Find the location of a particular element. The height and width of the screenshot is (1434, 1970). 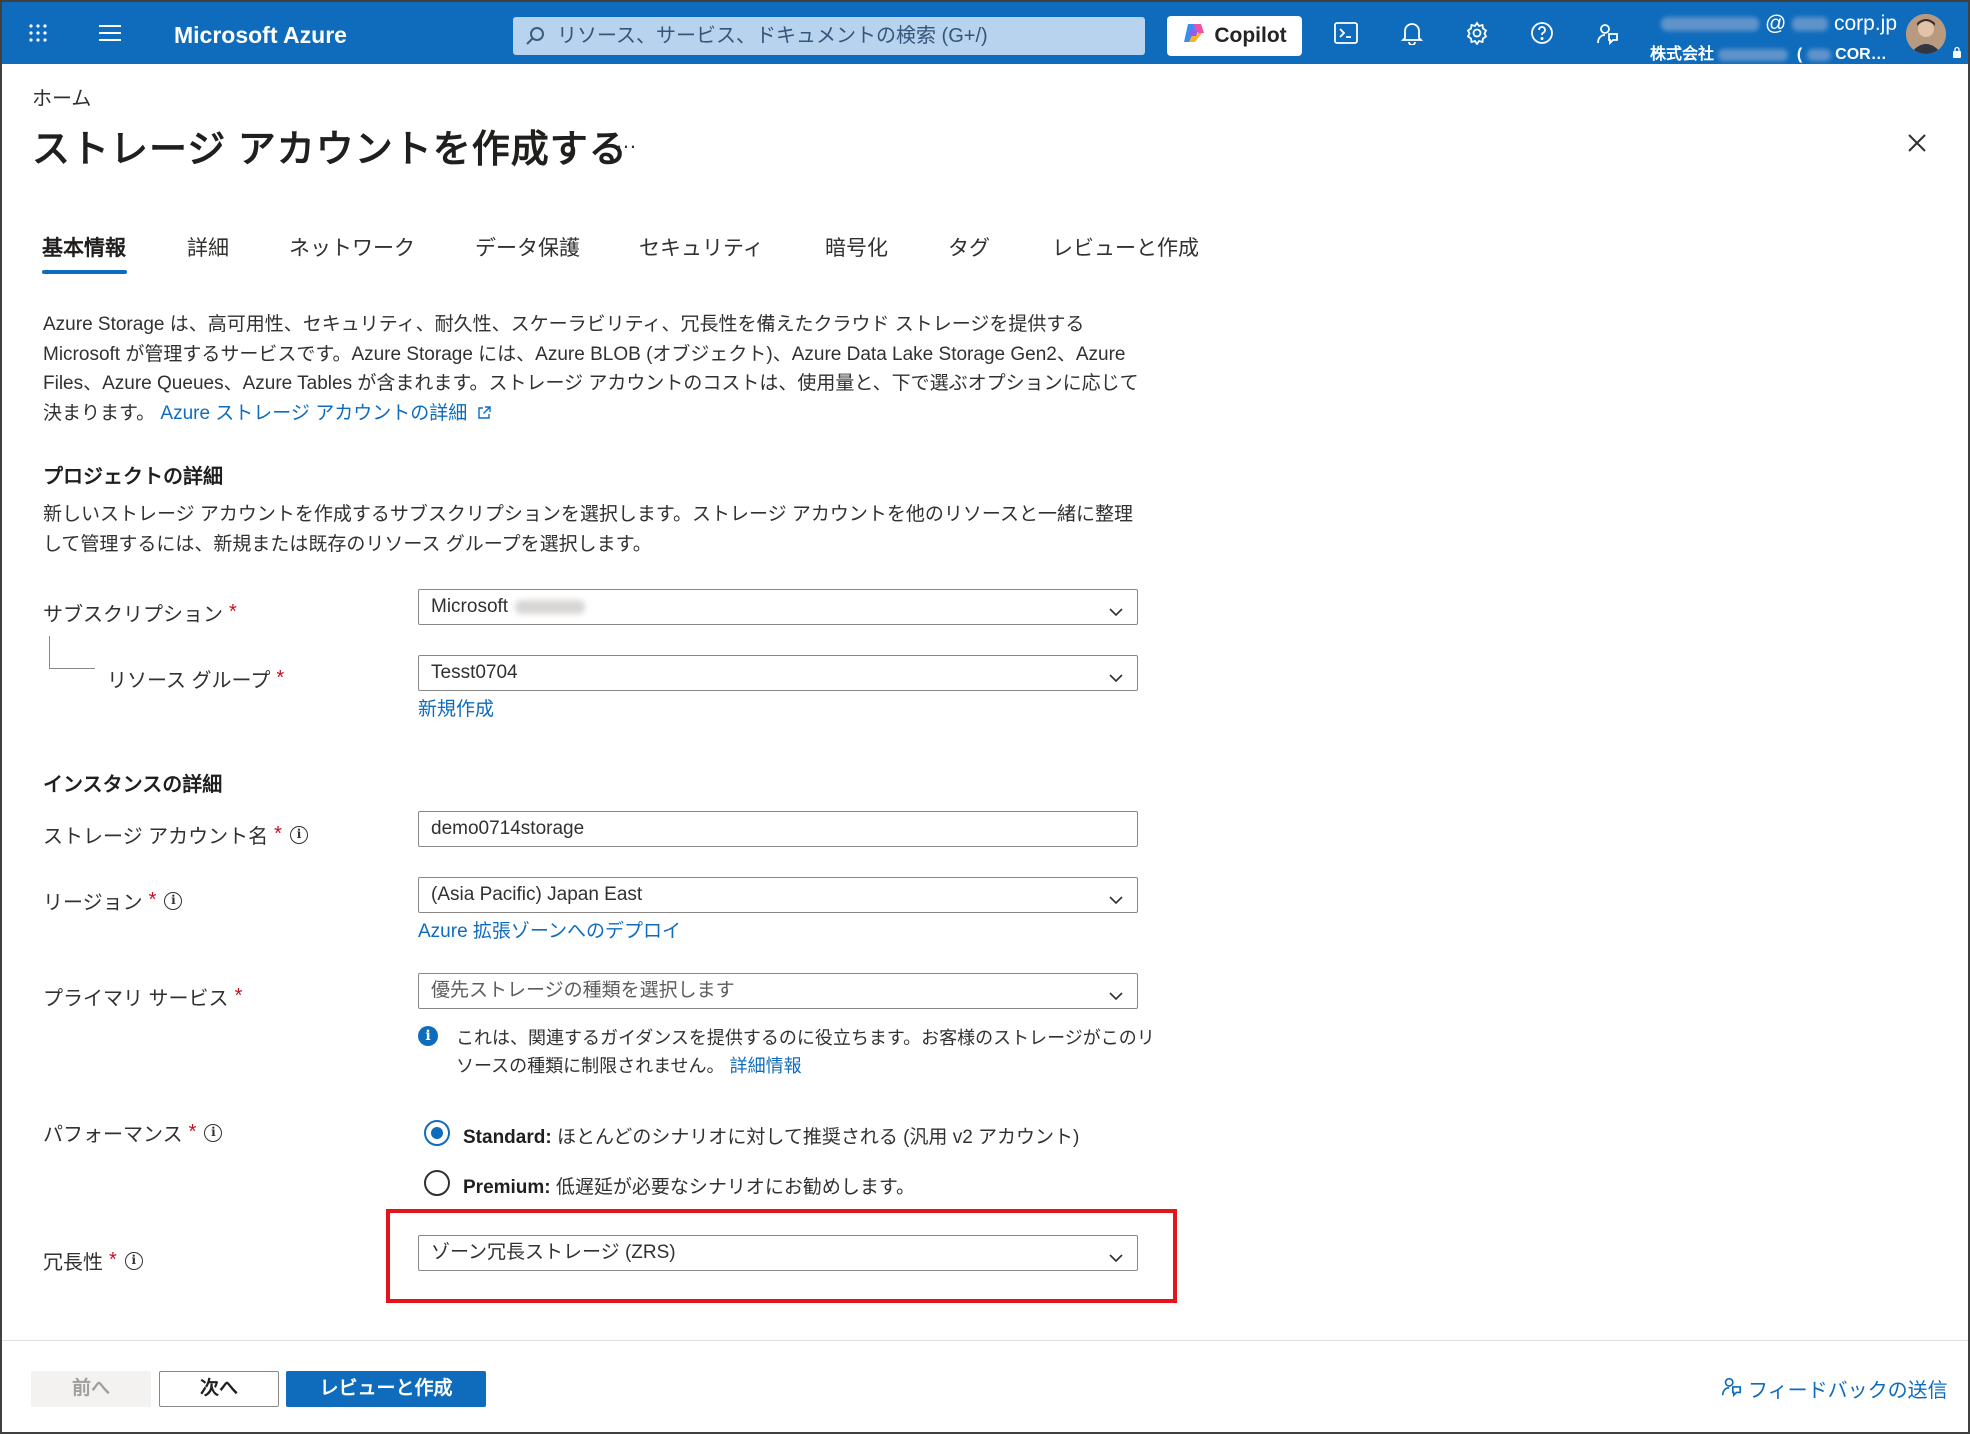

subscription-select: Microsoft is located at coordinates (778, 607).